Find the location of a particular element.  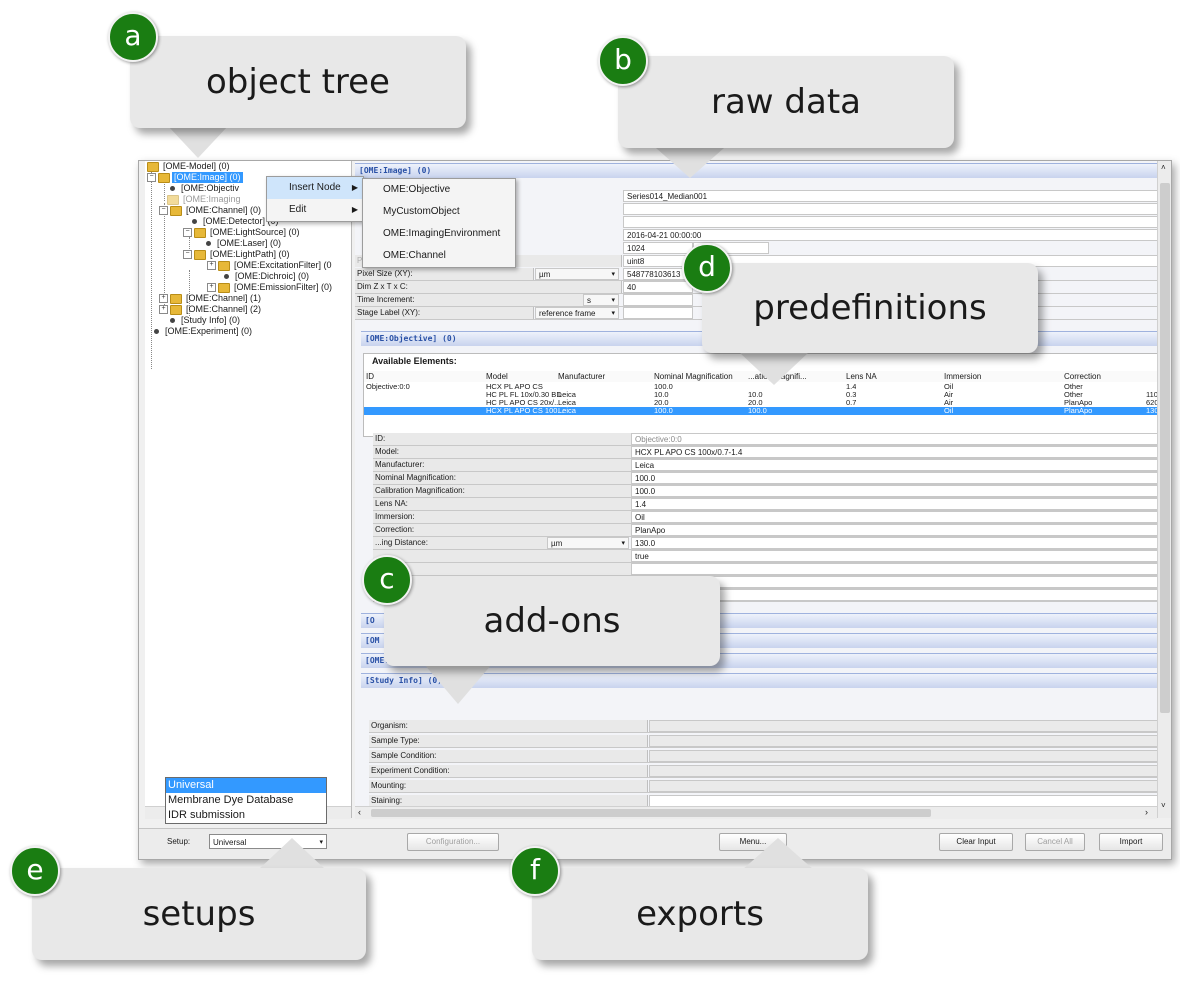

folder-icon is located at coordinates (224, 265).